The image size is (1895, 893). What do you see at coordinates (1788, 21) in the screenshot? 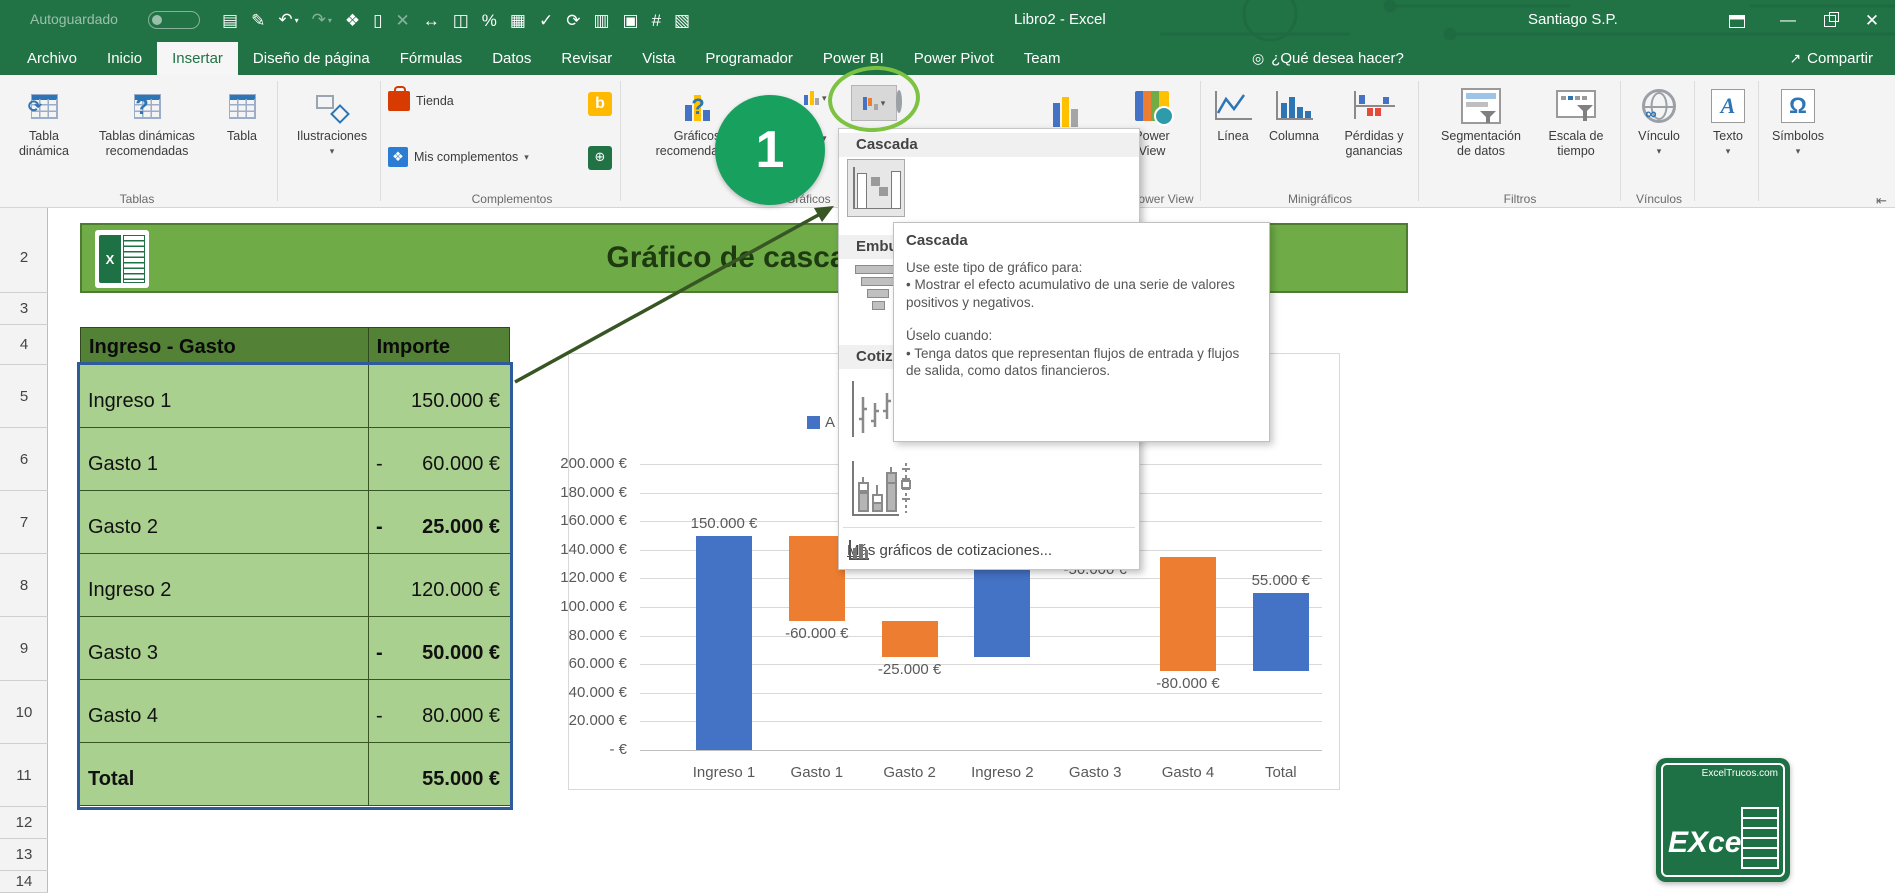
I see `minimize-button: —` at bounding box center [1788, 21].